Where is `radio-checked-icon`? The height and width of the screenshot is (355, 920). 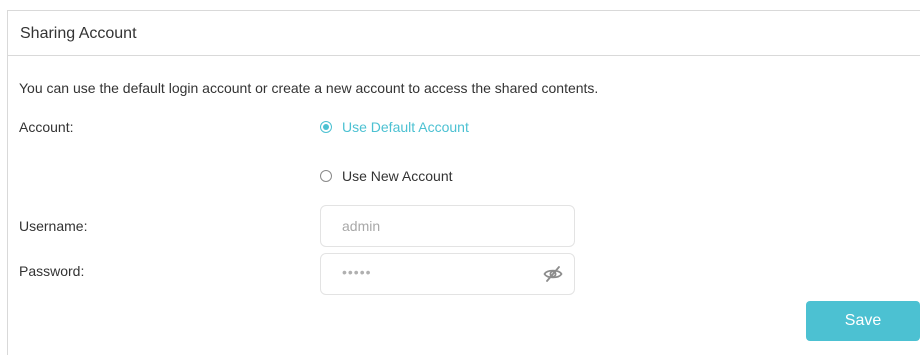
radio-checked-icon is located at coordinates (326, 127).